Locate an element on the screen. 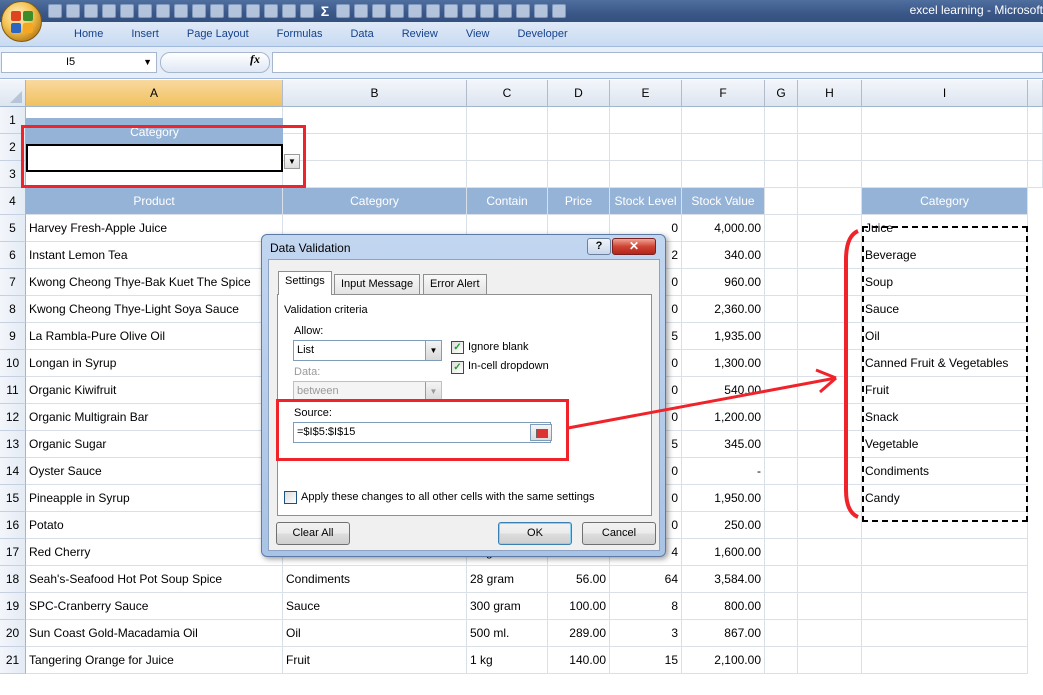 The height and width of the screenshot is (695, 1043). arrow-down-icon is located at coordinates (487, 11).